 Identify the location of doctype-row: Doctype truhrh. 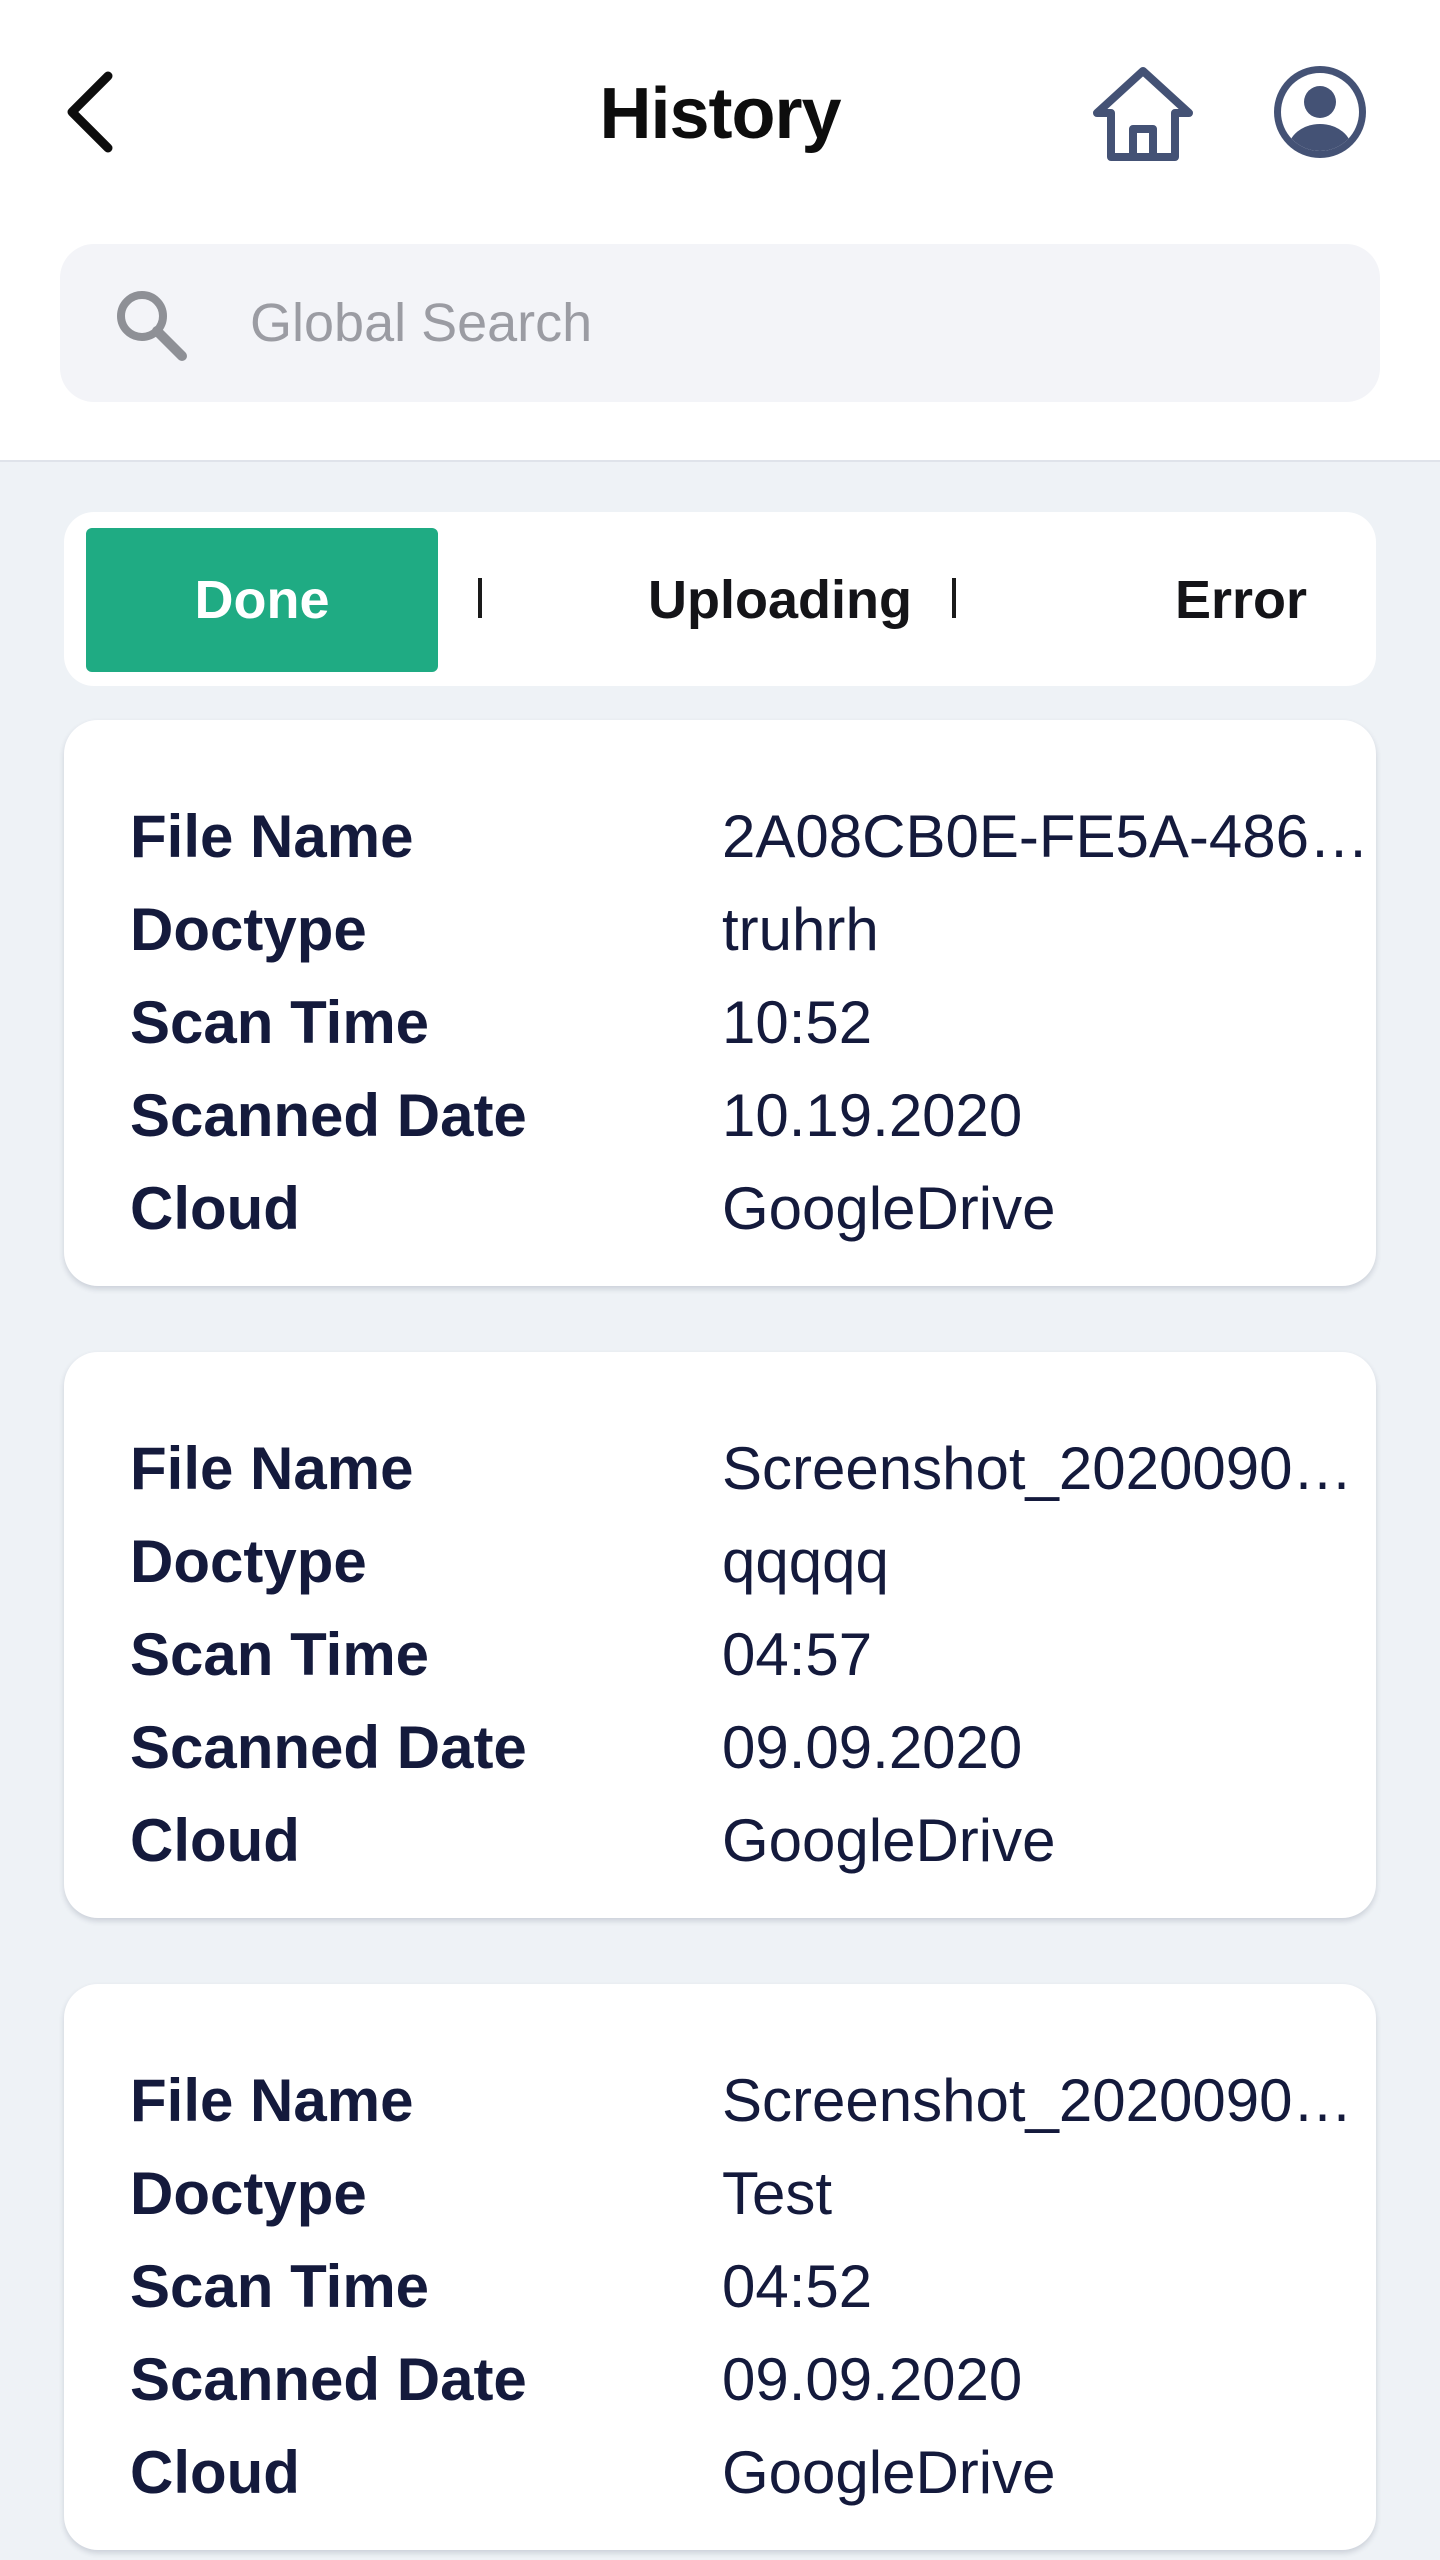
(750, 930).